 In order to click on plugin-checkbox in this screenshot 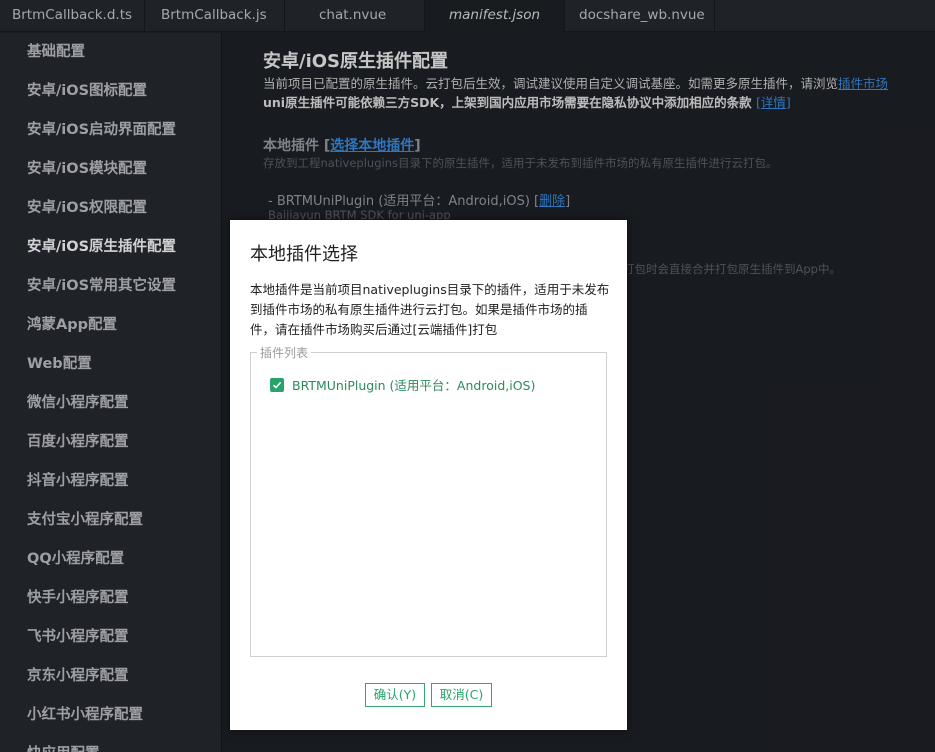, I will do `click(277, 384)`.